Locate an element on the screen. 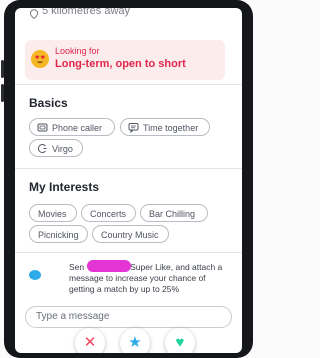 This screenshot has height=358, width=320. like-button: ♥ is located at coordinates (180, 340).